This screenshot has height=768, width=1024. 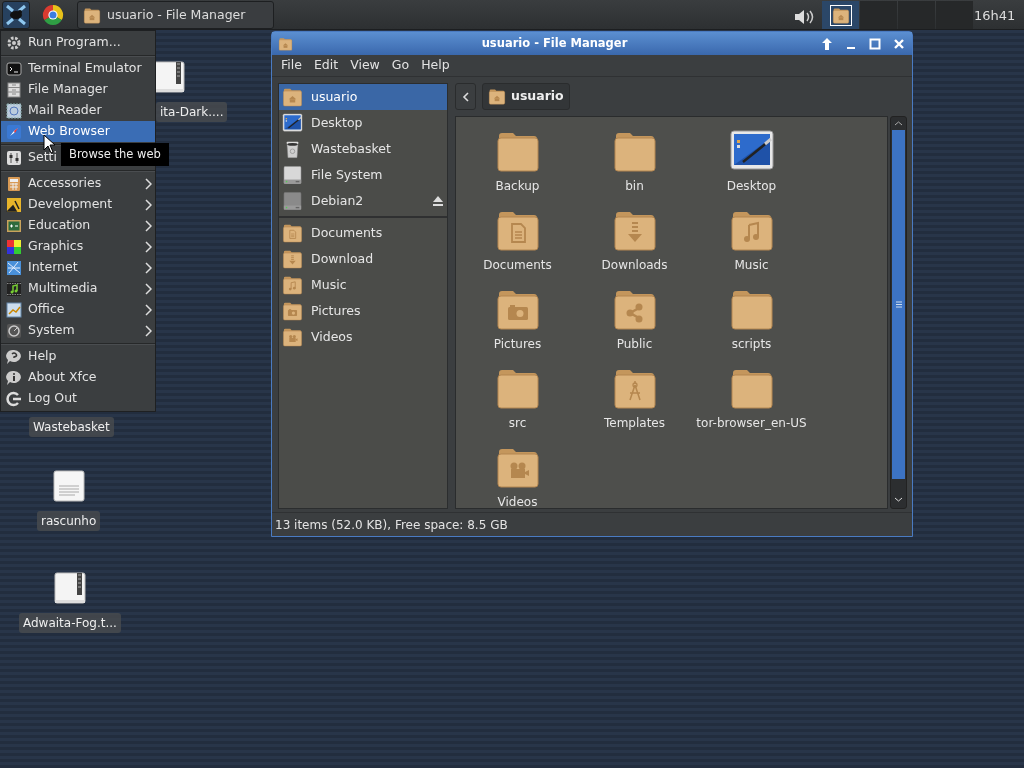 I want to click on chart-icon, so click(x=14, y=309).